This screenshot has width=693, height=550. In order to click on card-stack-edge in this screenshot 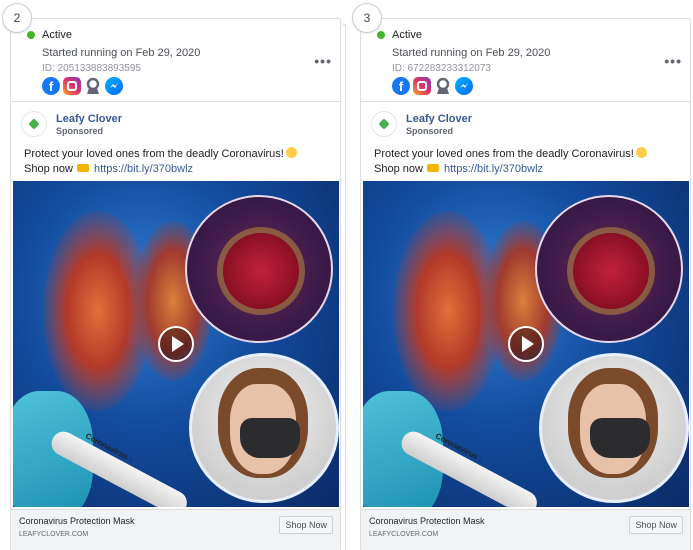, I will do `click(344, 287)`.